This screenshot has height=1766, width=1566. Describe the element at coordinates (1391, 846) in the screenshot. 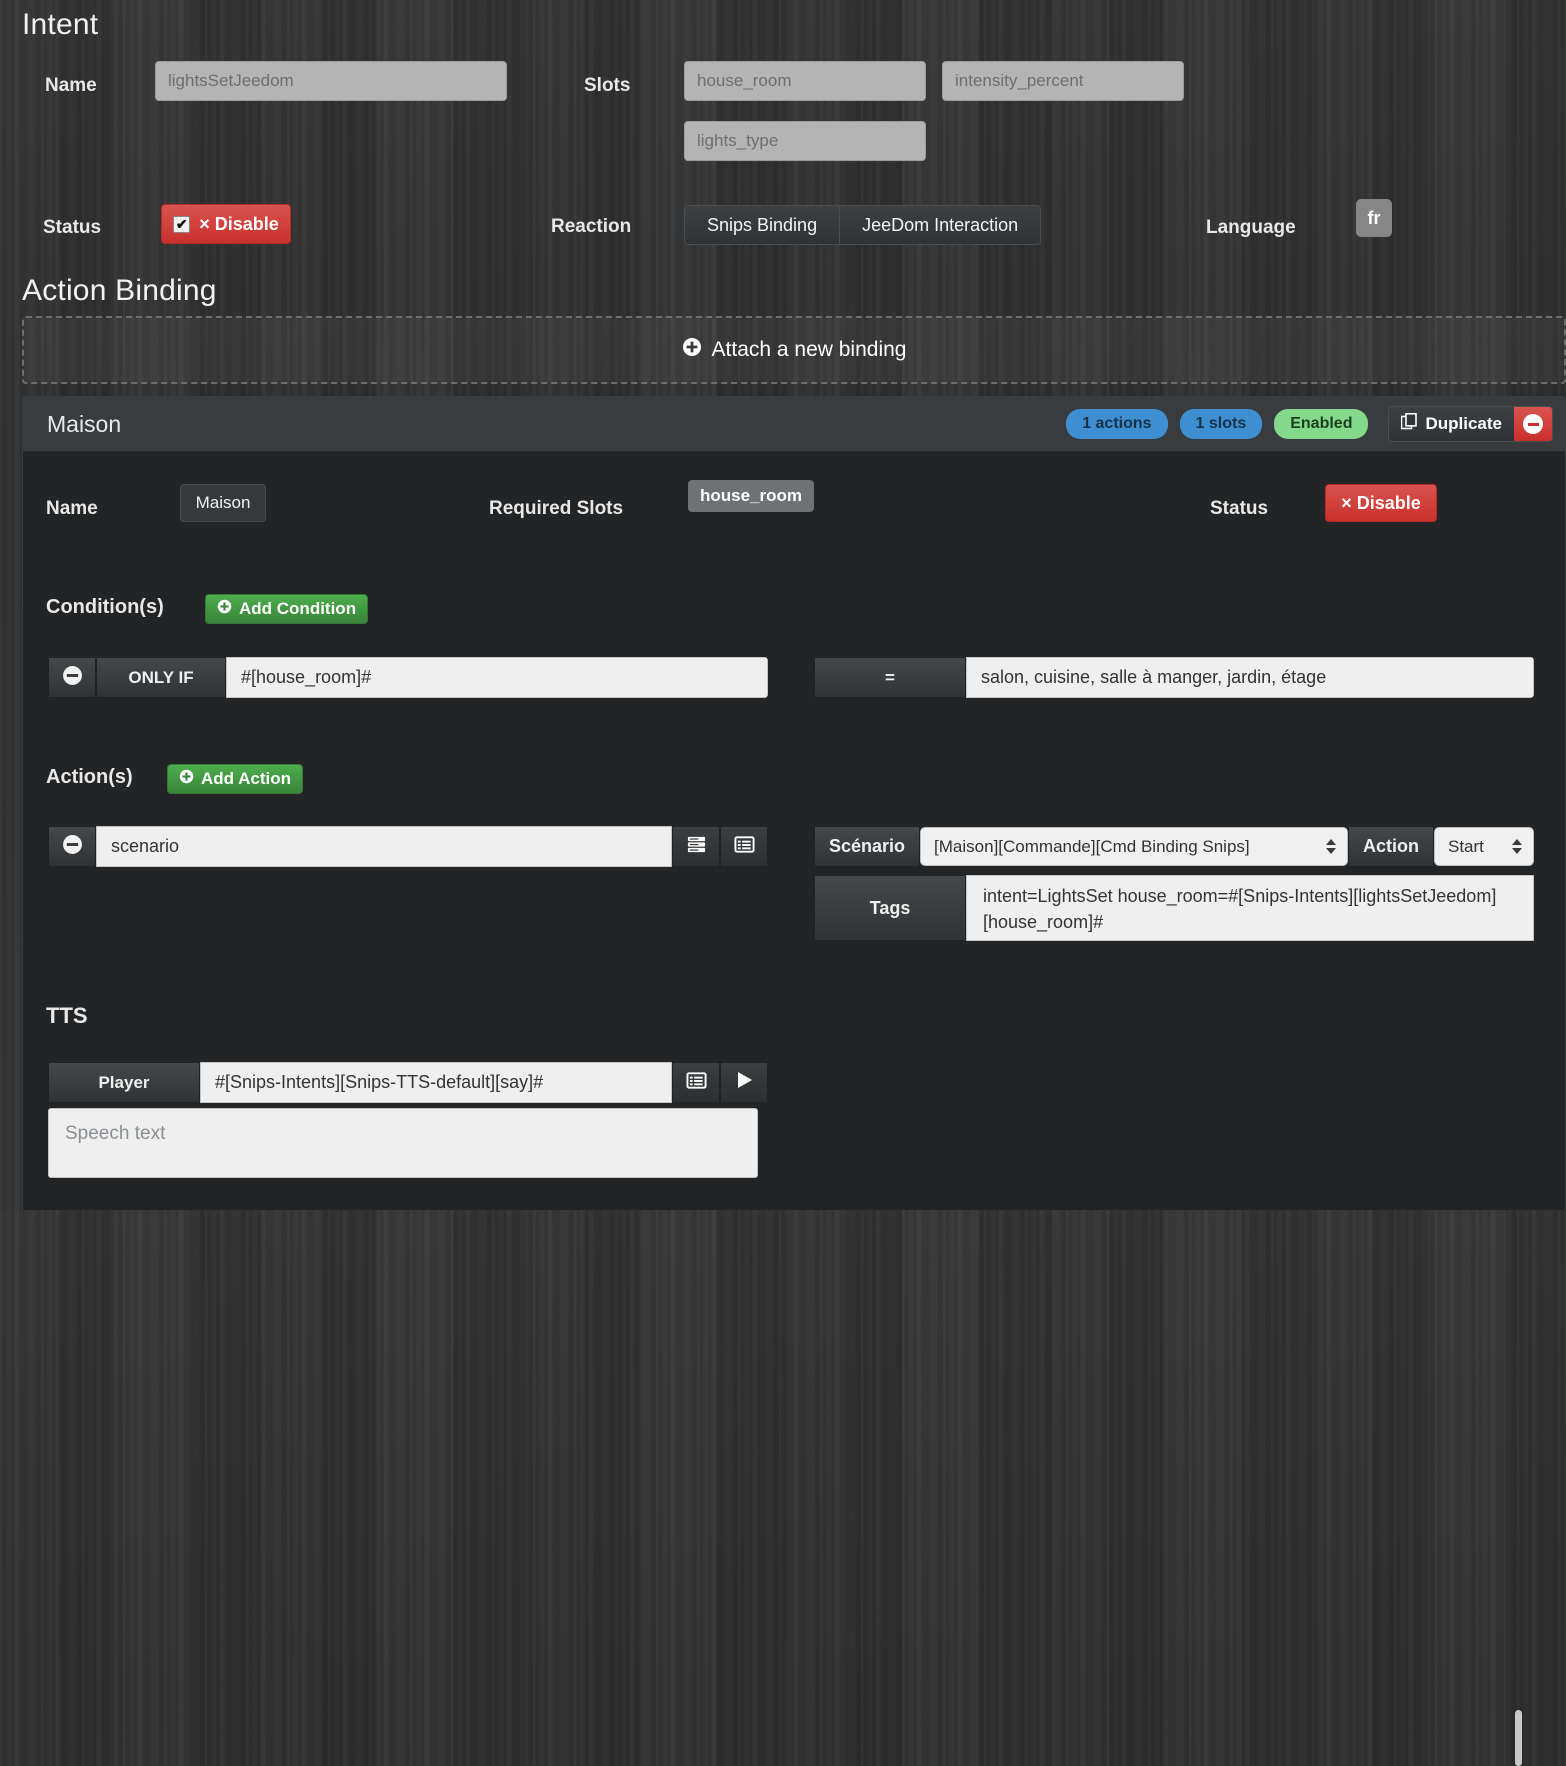

I see `action-param-label: Action` at that location.